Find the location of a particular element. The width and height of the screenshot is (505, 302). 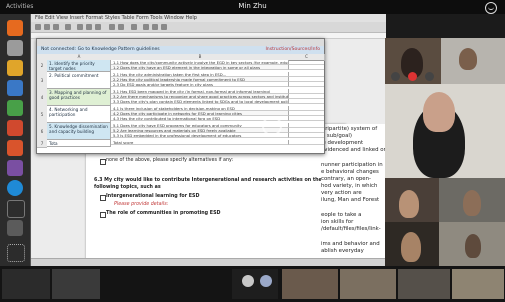

doc-right-line: eople to take a is located at coordinates (341, 215).